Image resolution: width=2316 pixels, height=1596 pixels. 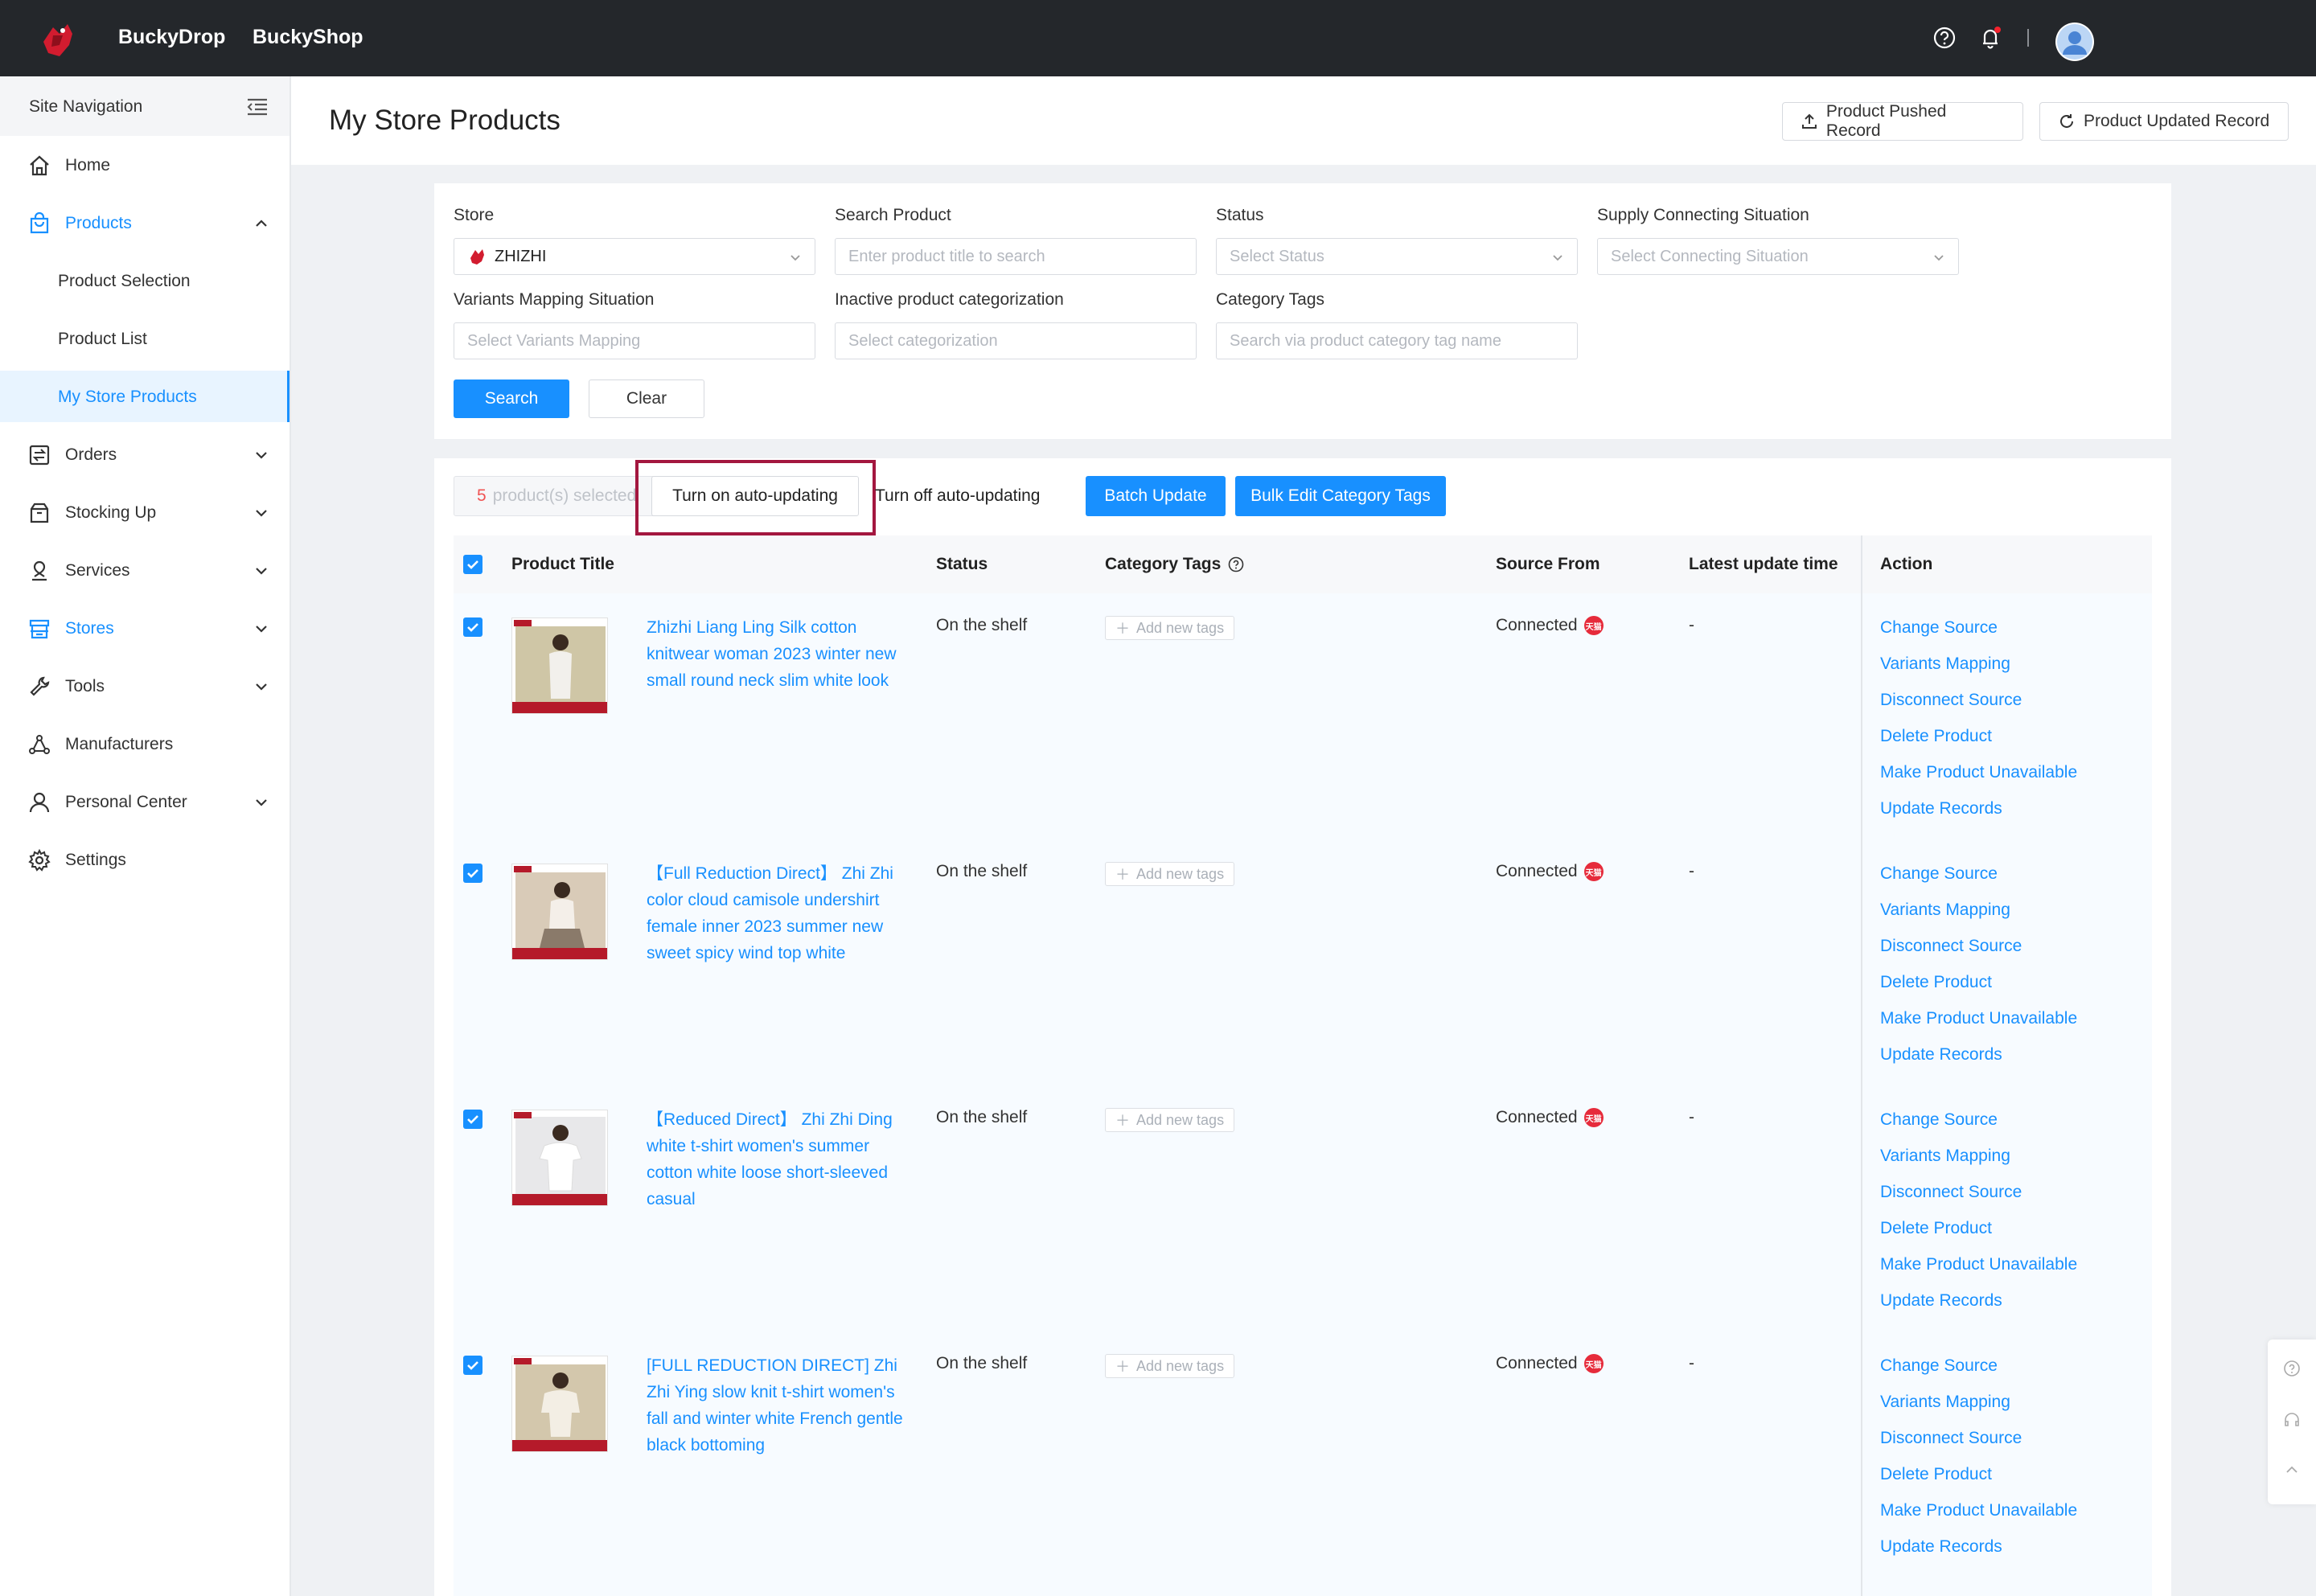 What do you see at coordinates (482, 495) in the screenshot?
I see `selected-count-number: 5` at bounding box center [482, 495].